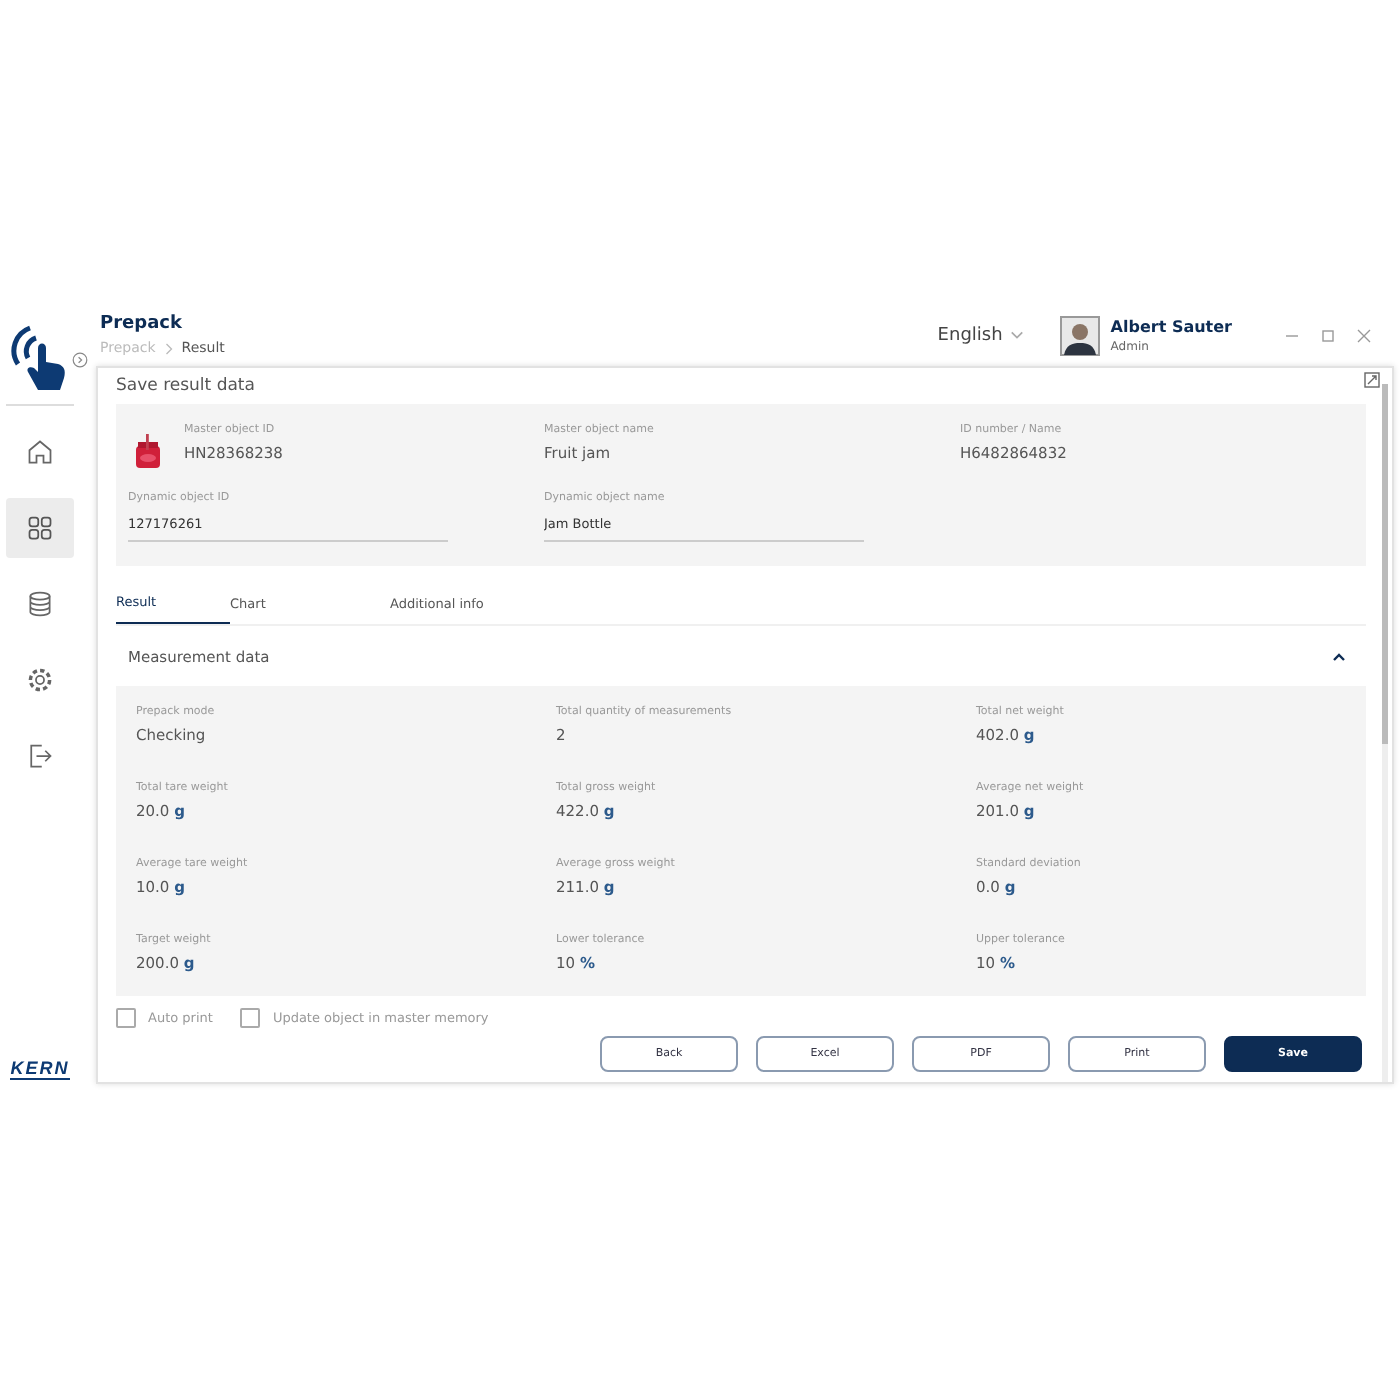 The image size is (1400, 1400). Describe the element at coordinates (1017, 335) in the screenshot. I see `chevron-down-icon` at that location.